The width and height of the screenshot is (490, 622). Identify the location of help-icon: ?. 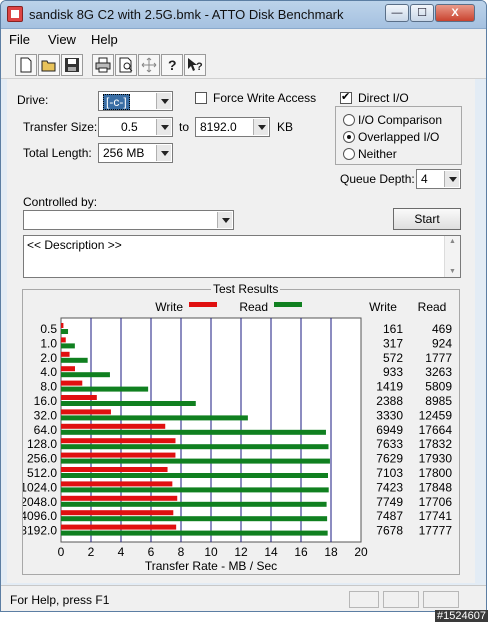
(172, 65).